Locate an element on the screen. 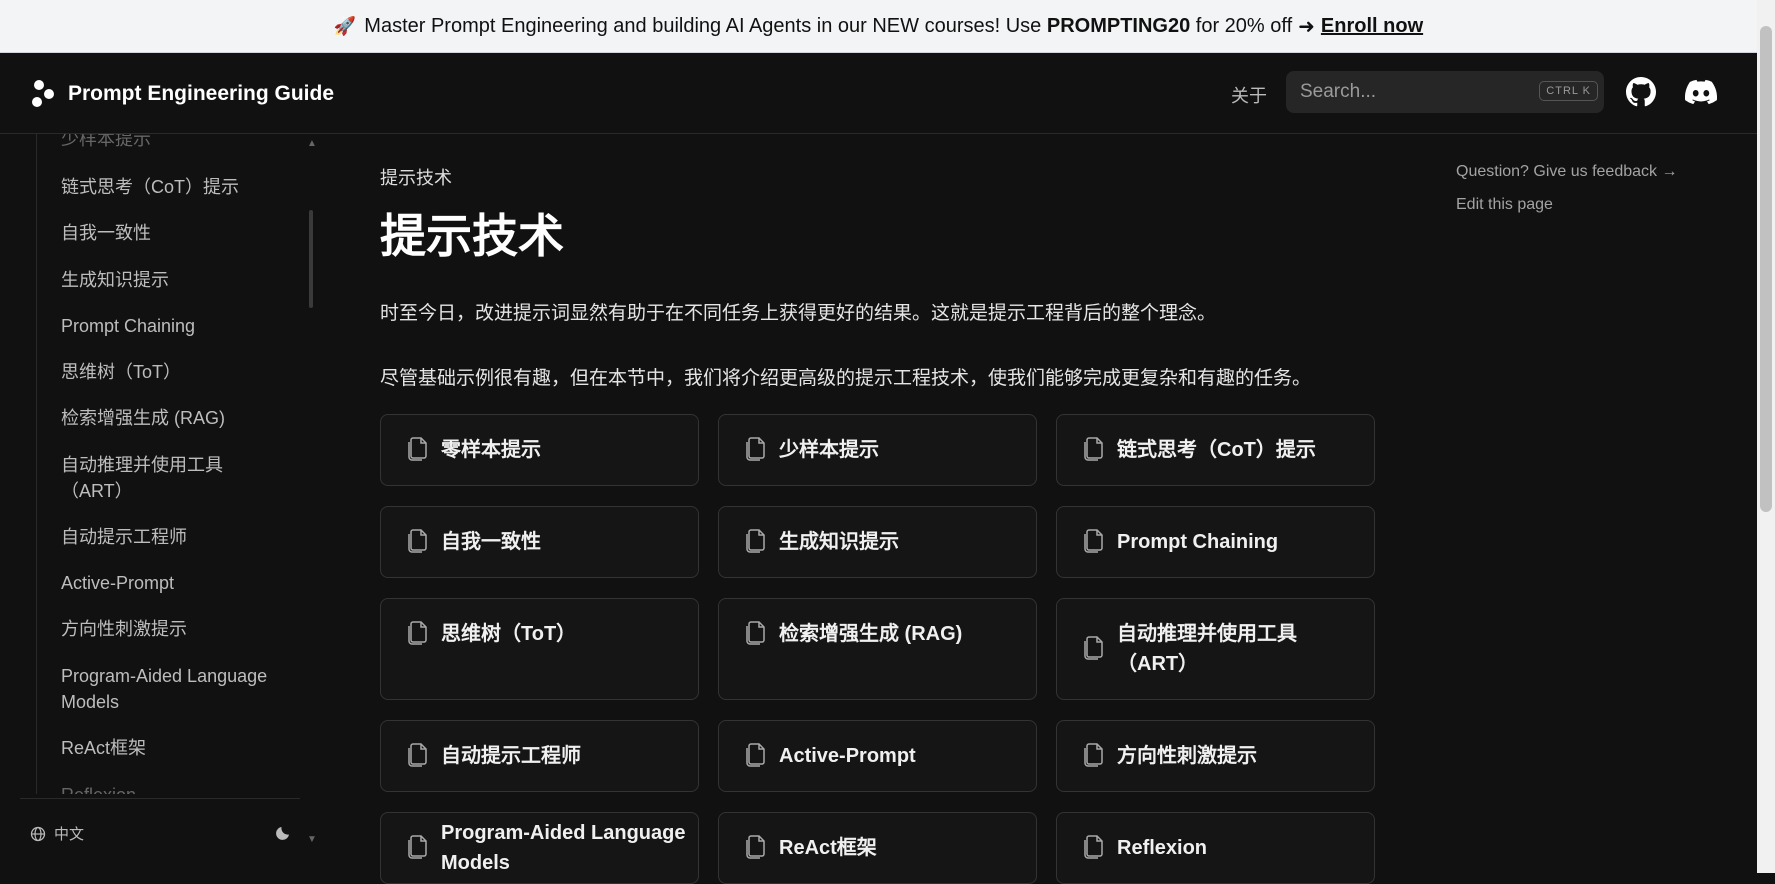  logo-link: Prompt Engineering Guide is located at coordinates (182, 94).